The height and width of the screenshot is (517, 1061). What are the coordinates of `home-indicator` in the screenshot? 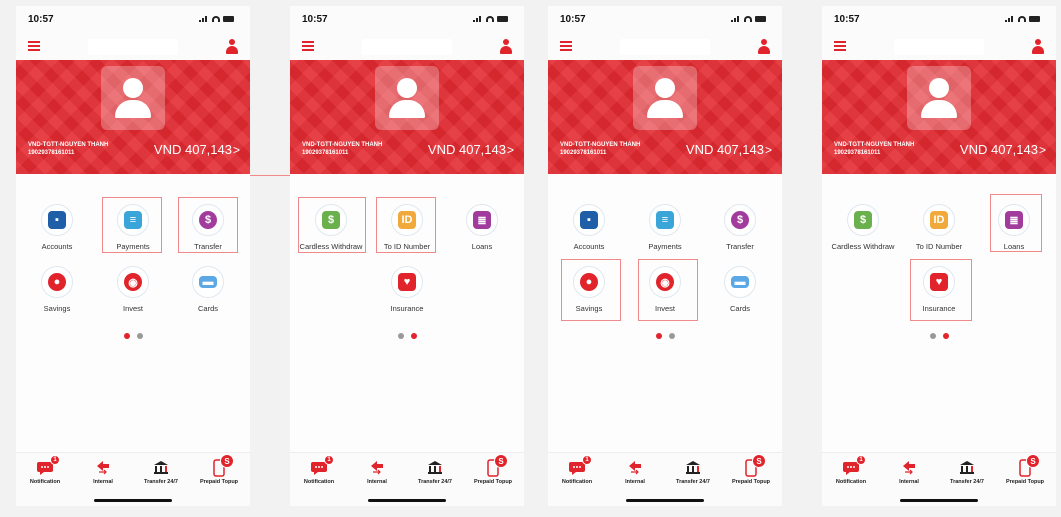 It's located at (939, 500).